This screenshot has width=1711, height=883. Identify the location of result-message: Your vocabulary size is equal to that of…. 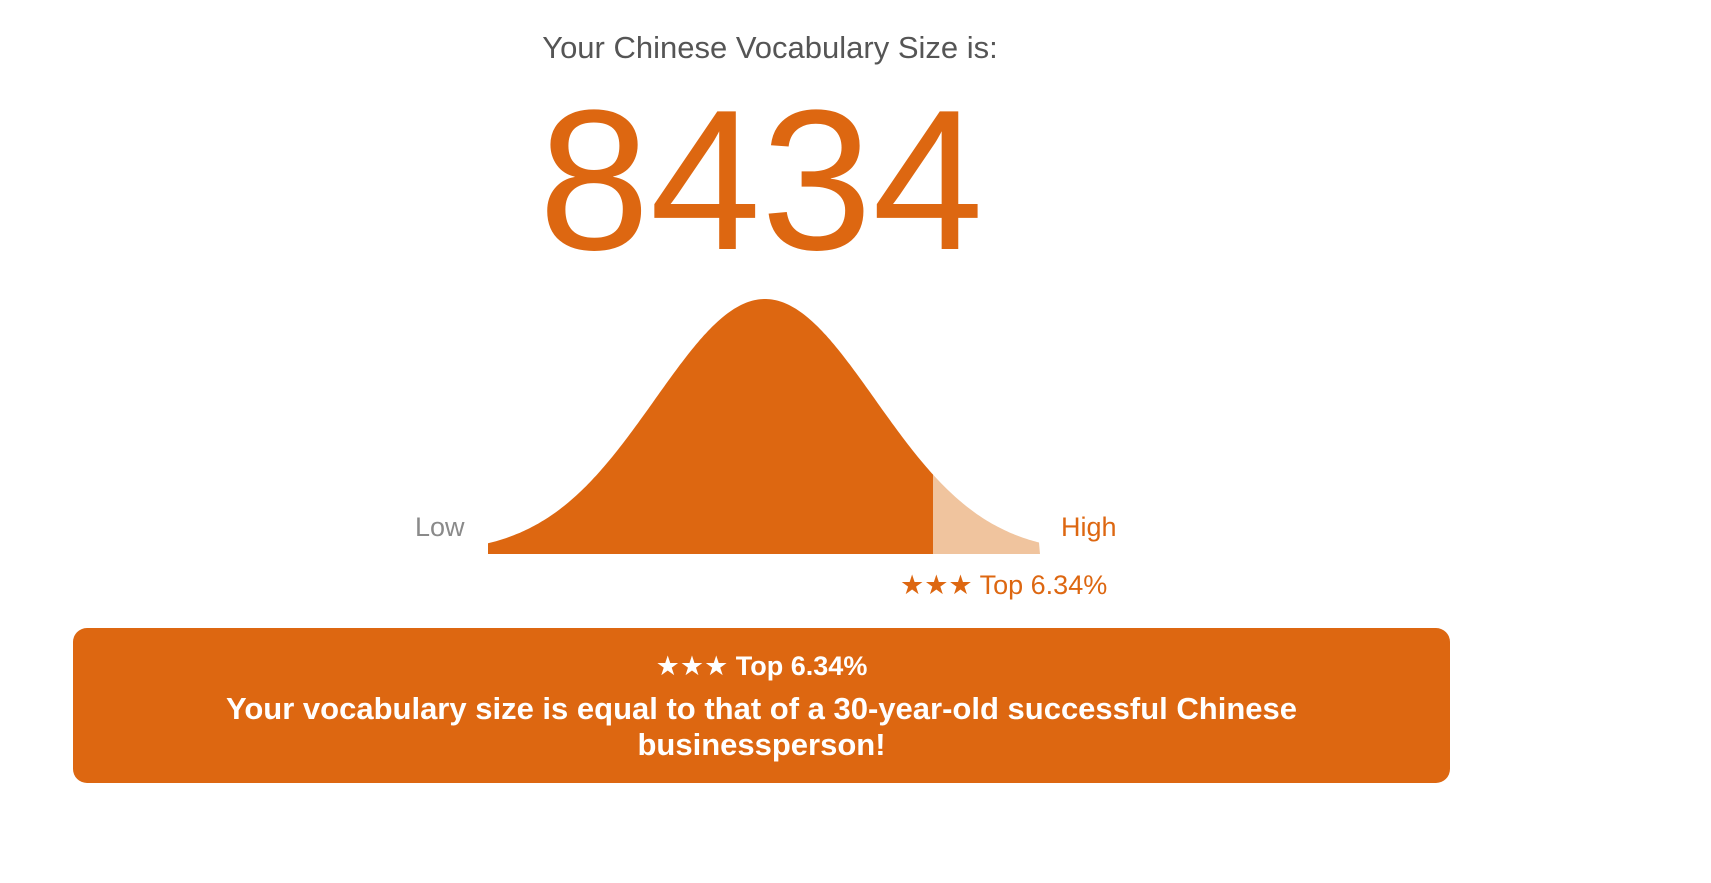
(761, 726).